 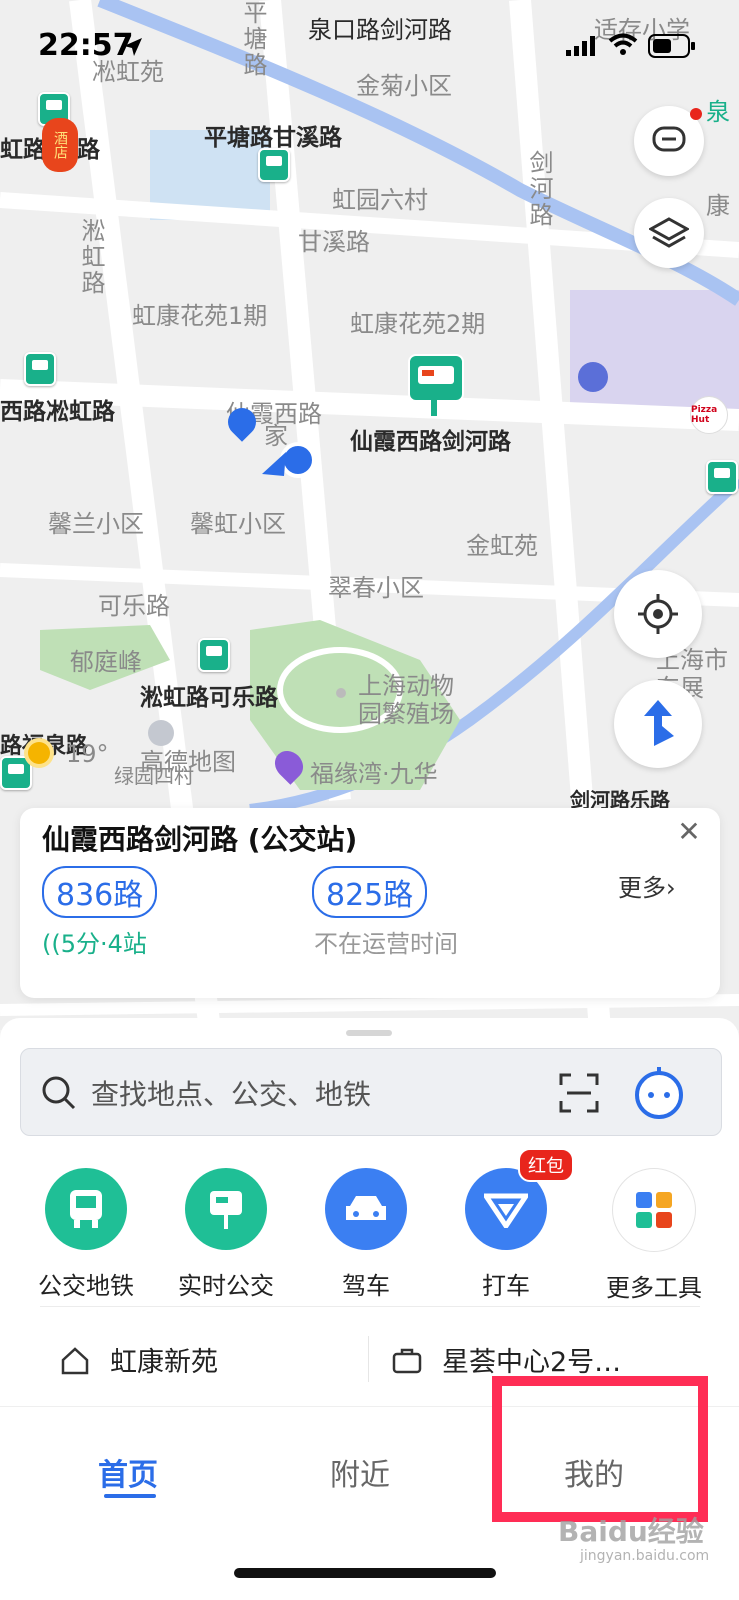 I want to click on watermark-url: jingyan.baidu.com, so click(x=645, y=1556).